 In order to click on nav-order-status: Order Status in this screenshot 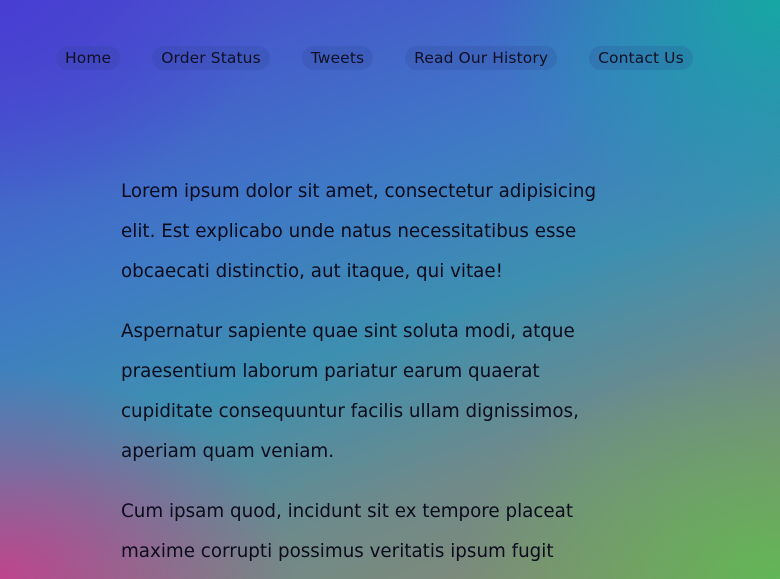, I will do `click(211, 58)`.